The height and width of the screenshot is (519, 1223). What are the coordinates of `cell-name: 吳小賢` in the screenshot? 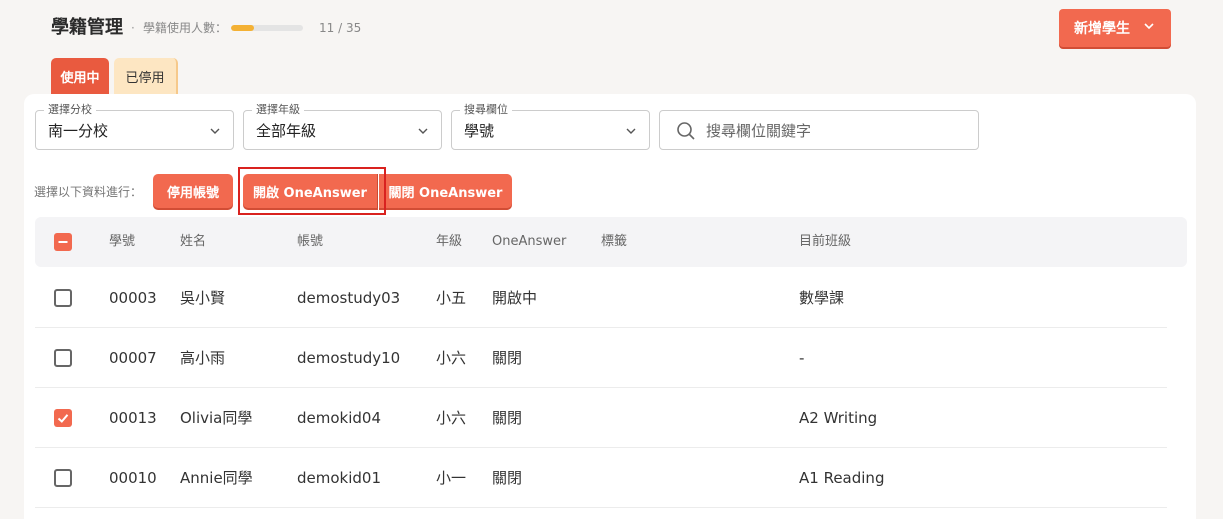 It's located at (203, 298).